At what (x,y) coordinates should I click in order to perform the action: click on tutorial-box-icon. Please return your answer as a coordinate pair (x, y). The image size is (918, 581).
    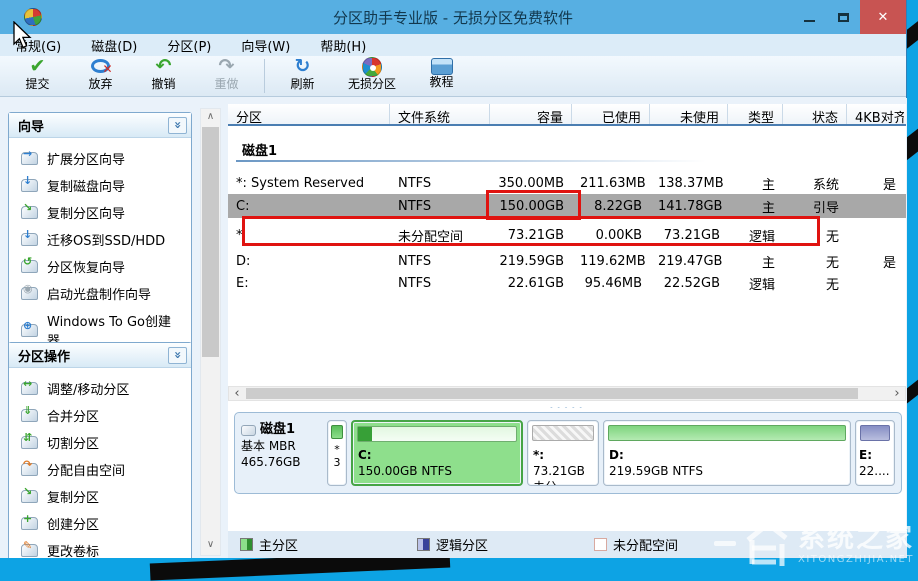
    Looking at the image, I should click on (441, 66).